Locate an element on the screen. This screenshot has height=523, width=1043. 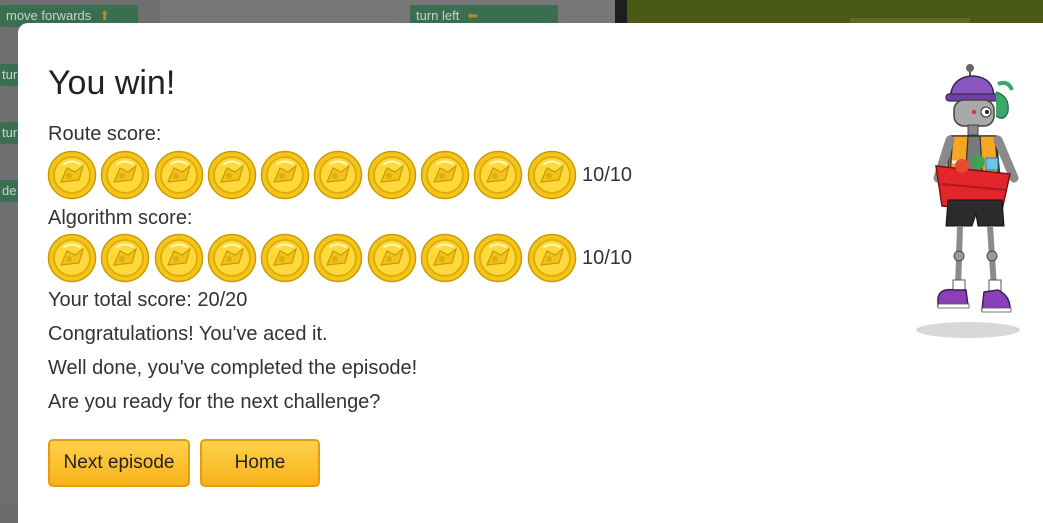
algorithm-coins: 10/10 is located at coordinates (339, 258).